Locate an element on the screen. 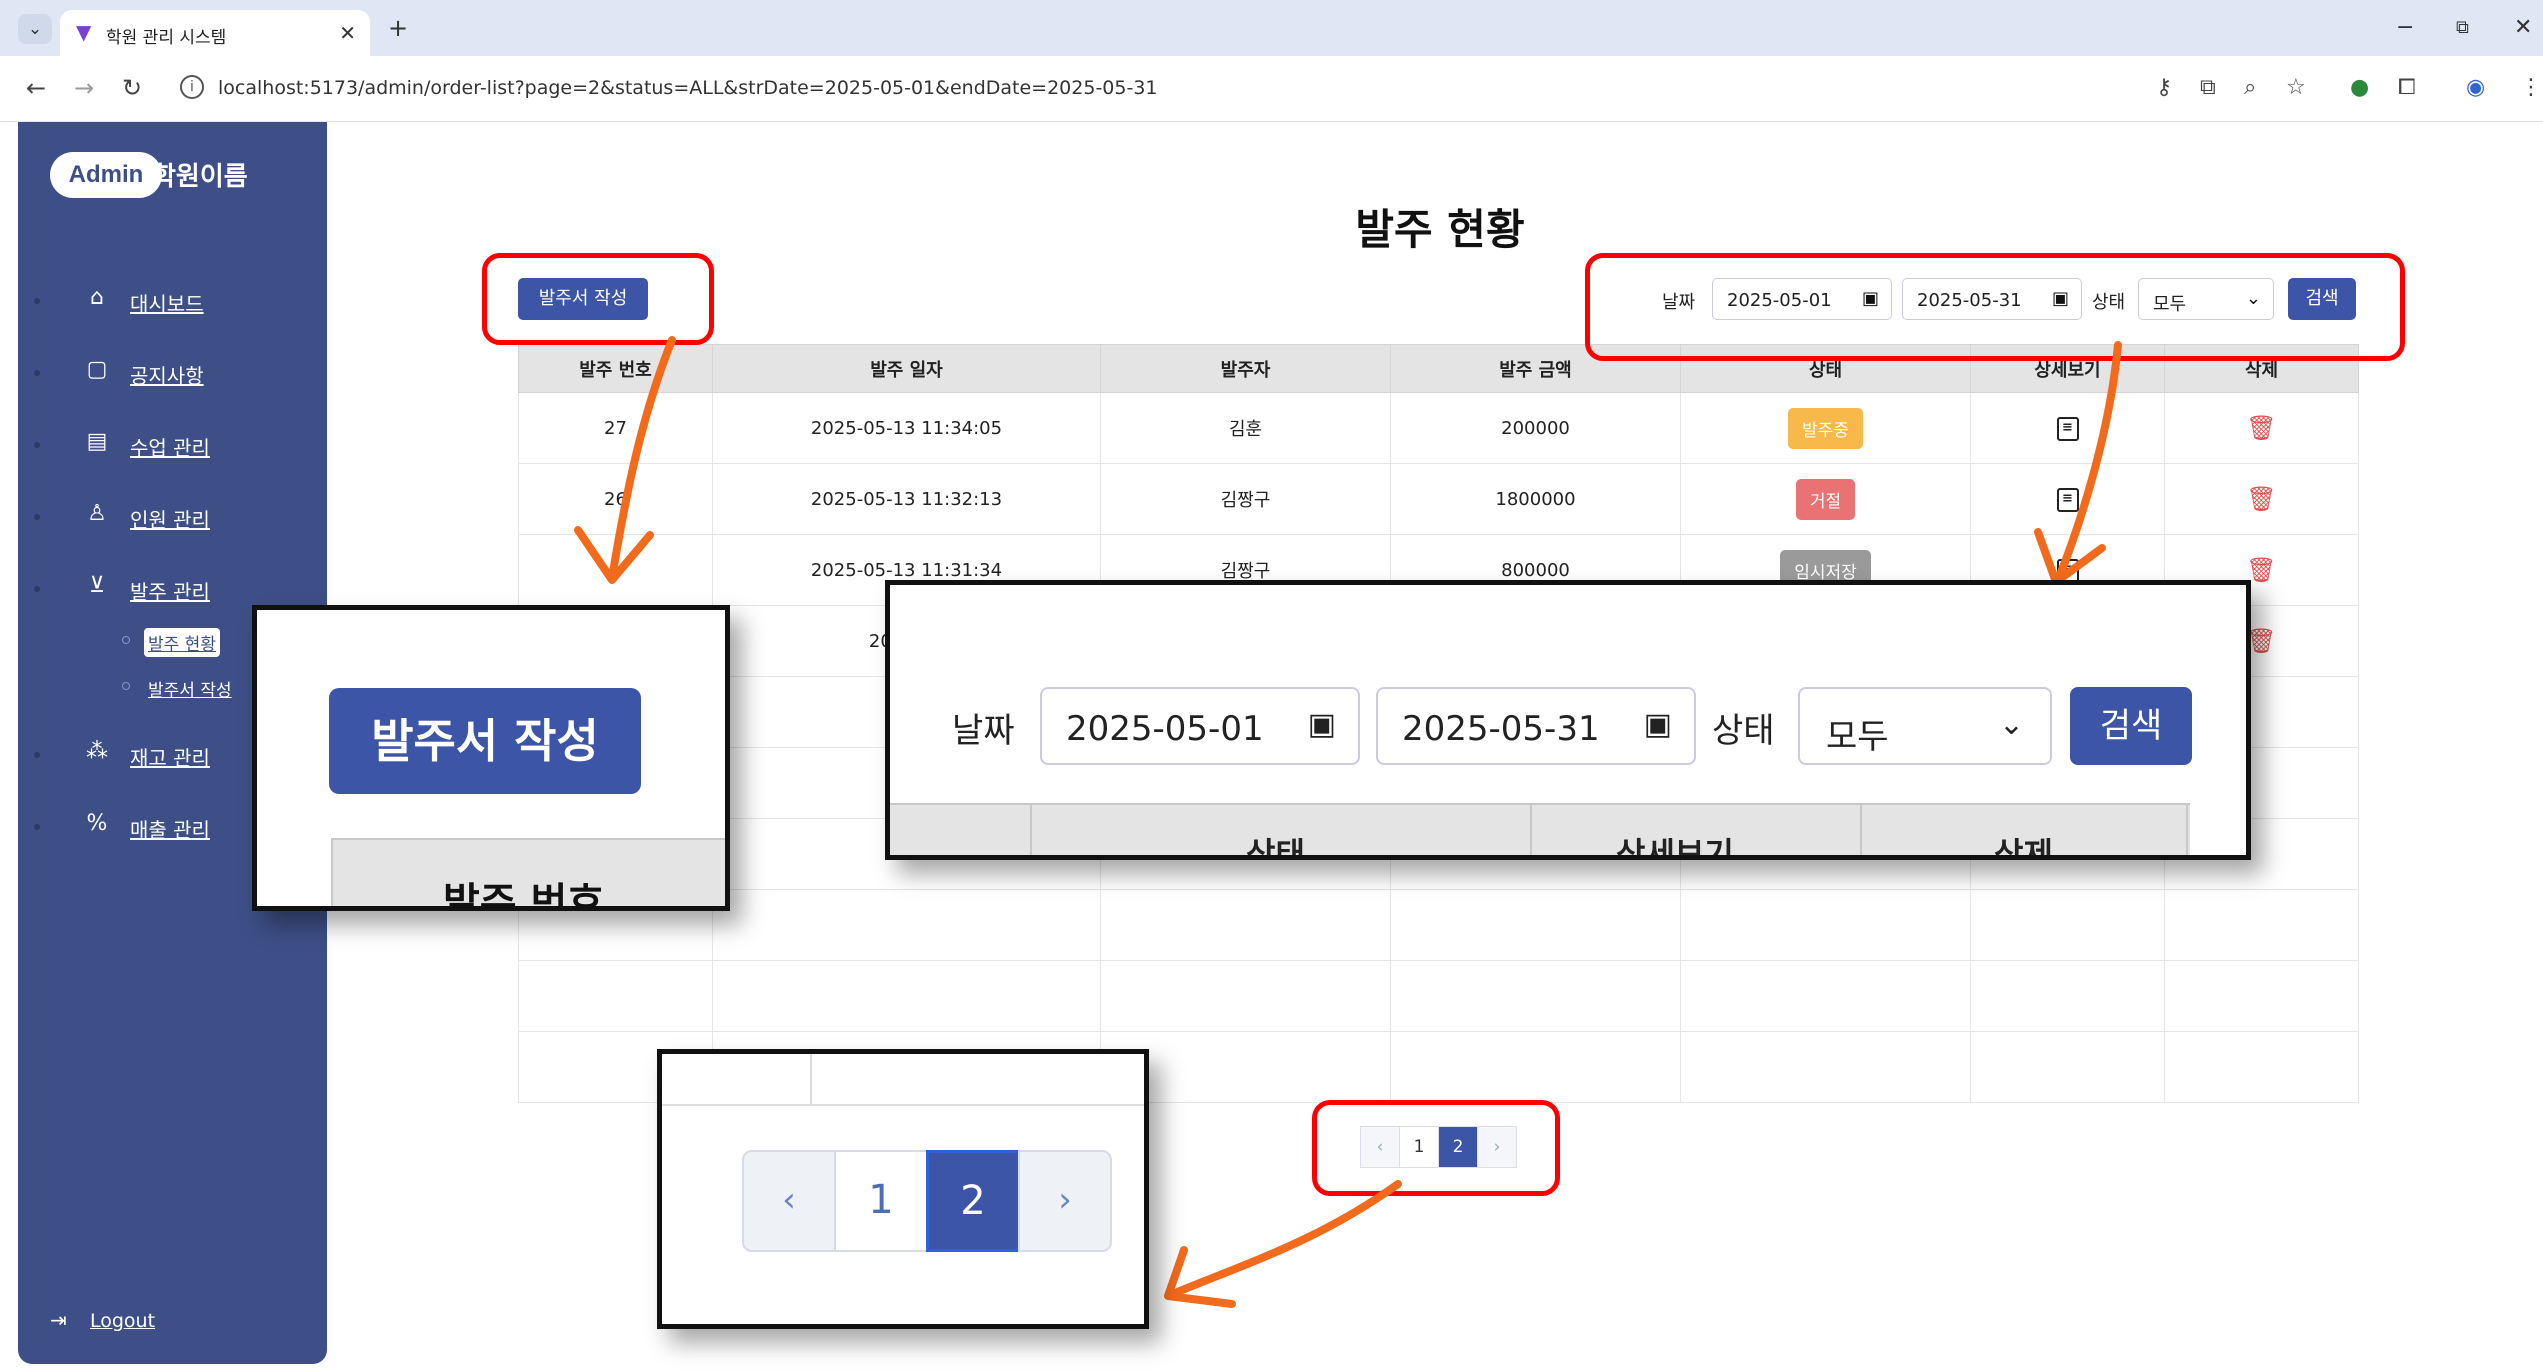  chevron-down-icon: ⌄ is located at coordinates (2011, 724).